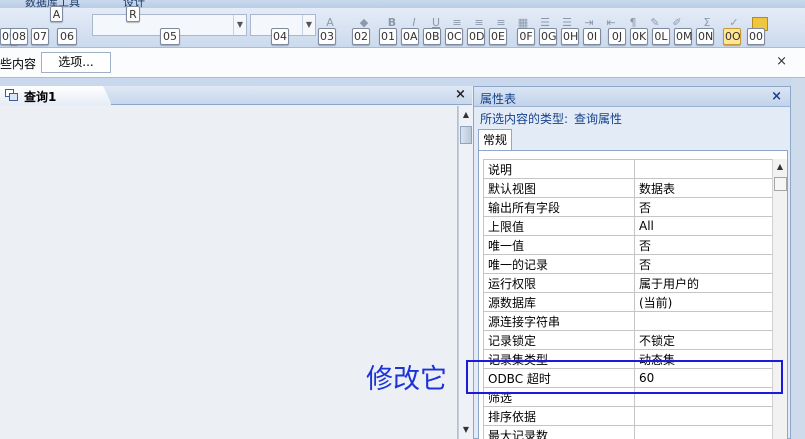 This screenshot has height=439, width=805. Describe the element at coordinates (559, 302) in the screenshot. I see `property-name: 源数据库` at that location.